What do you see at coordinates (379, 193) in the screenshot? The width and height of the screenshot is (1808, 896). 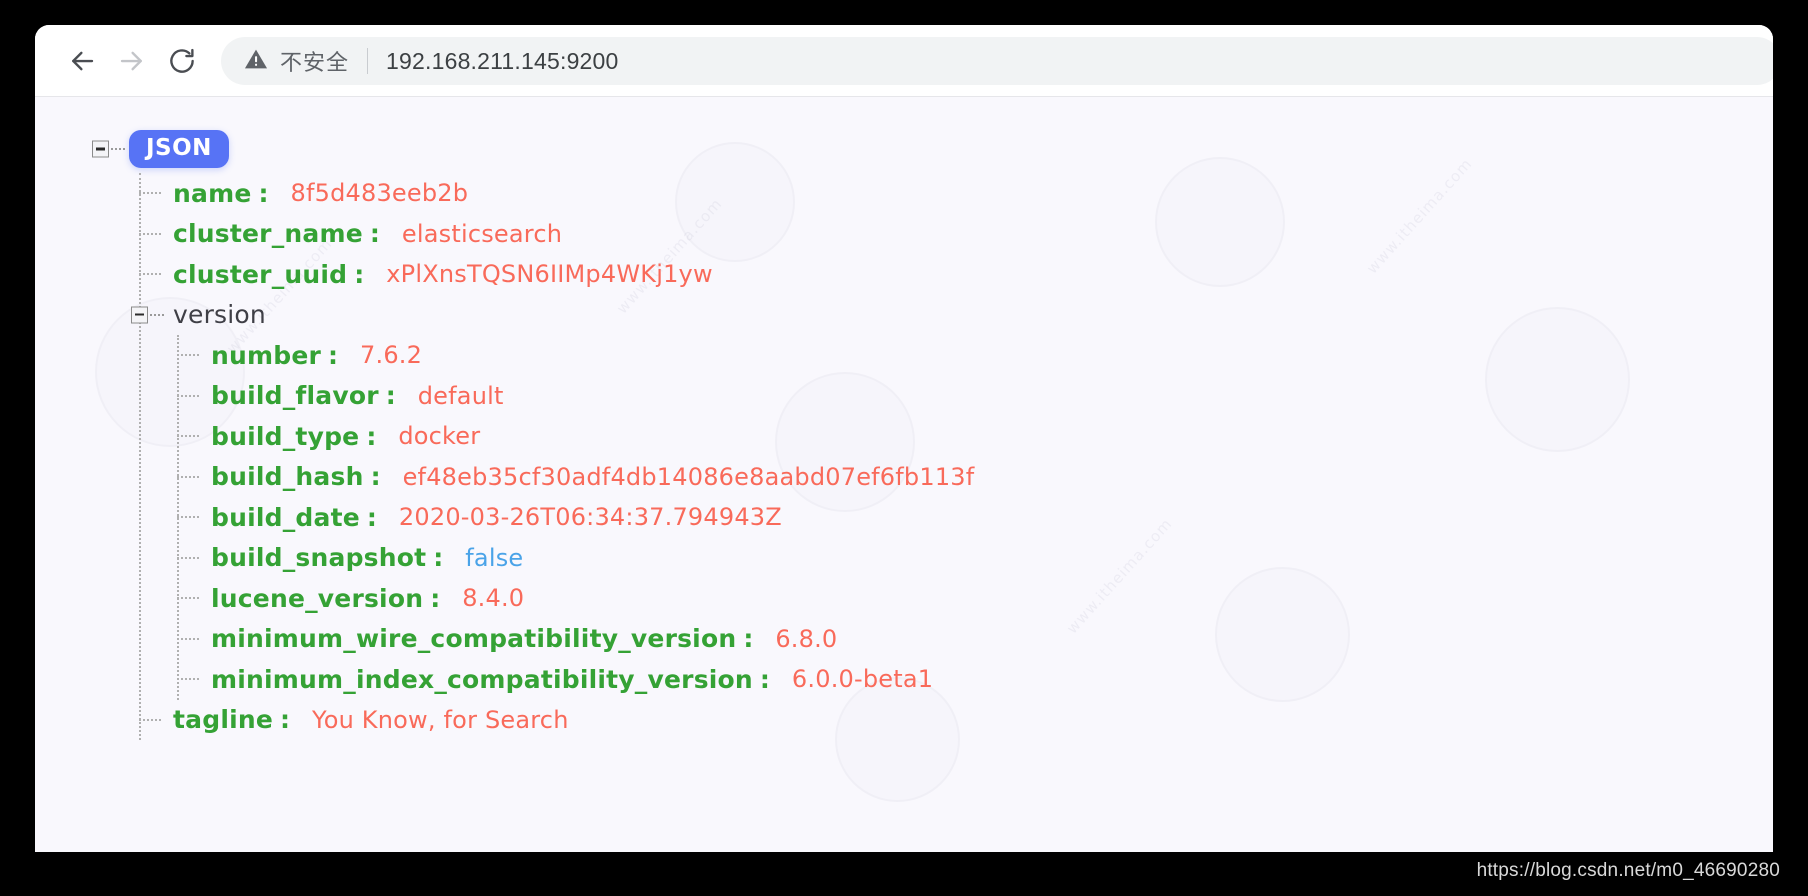 I see `json-value: 8f5d483eeb2b` at bounding box center [379, 193].